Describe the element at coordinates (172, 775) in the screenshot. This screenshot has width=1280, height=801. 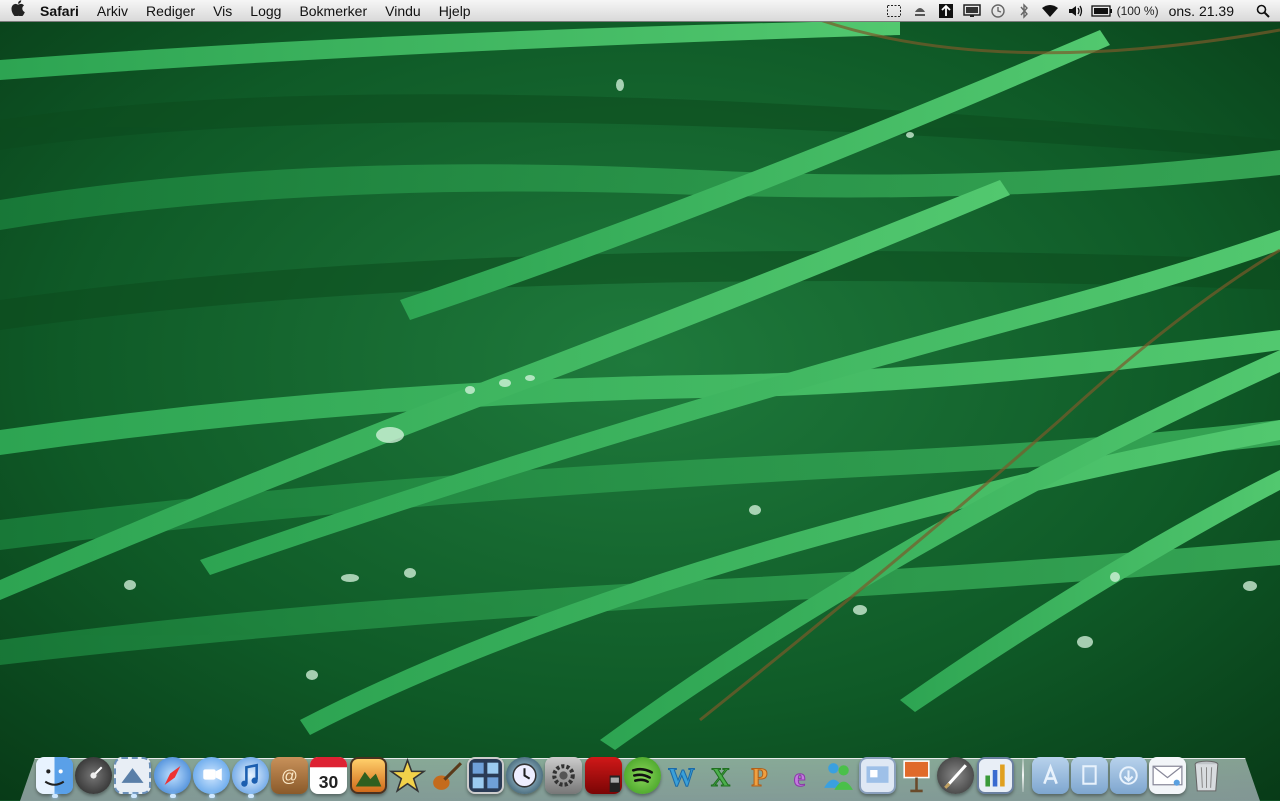
I see `safari-compass-icon` at that location.